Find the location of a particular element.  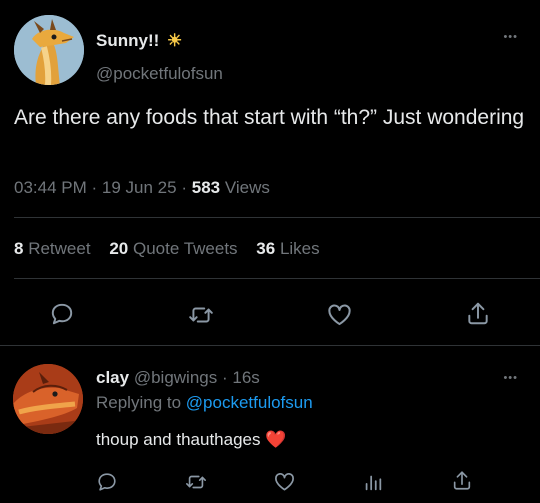

analytics-icon is located at coordinates (373, 483).